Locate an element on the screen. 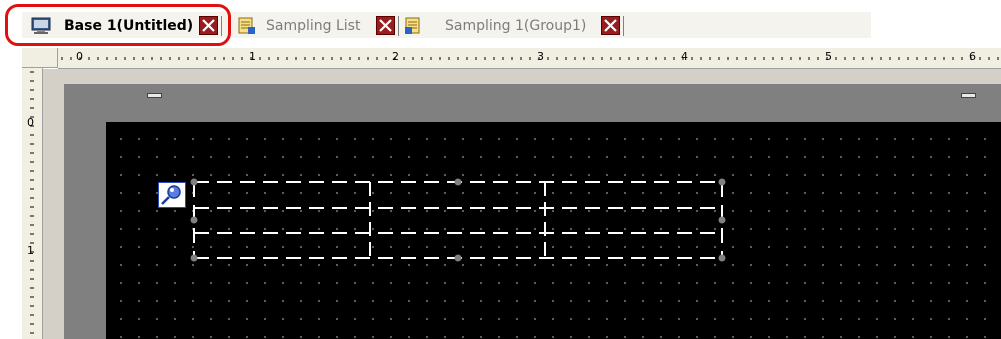  ruler-label: 6 is located at coordinates (972, 56).